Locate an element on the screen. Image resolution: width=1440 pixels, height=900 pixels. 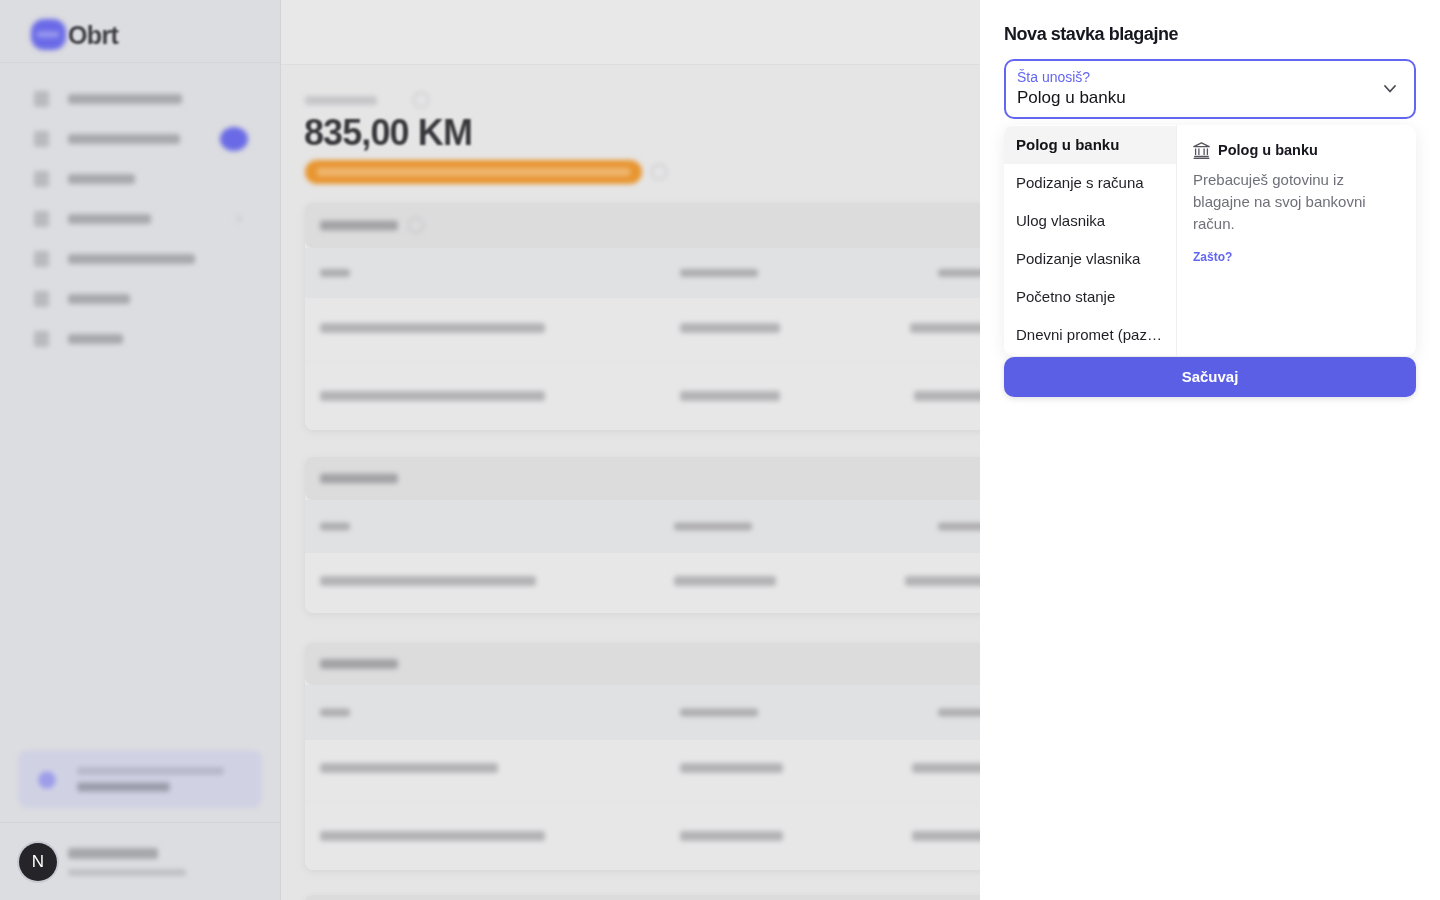
field-label: Šta unosiš? is located at coordinates (1054, 77).